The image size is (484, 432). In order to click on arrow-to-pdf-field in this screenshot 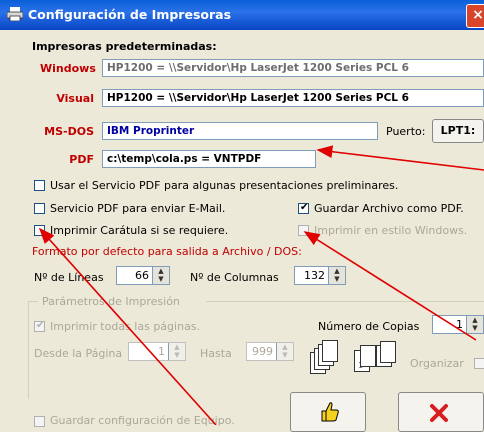, I will do `click(400, 158)`.